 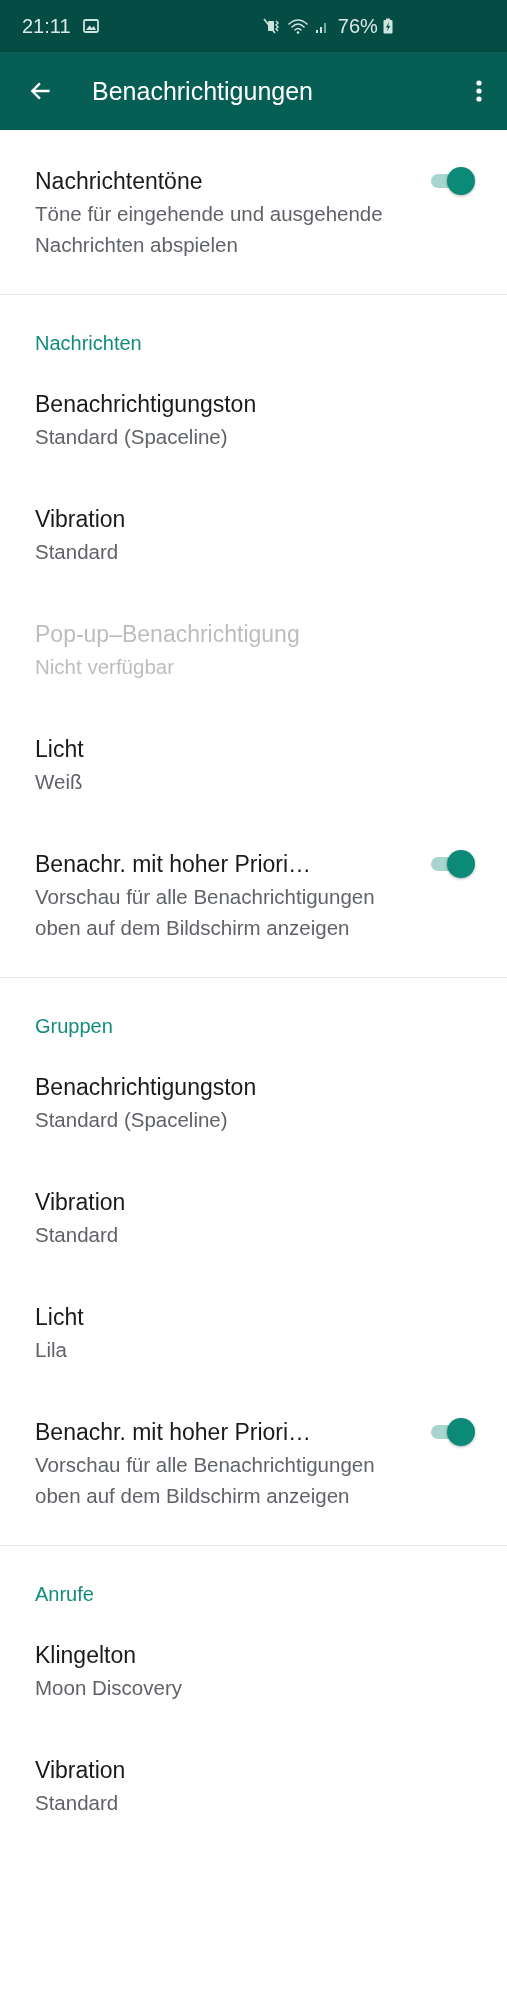 I want to click on clock-time: 21:11, so click(x=46, y=26).